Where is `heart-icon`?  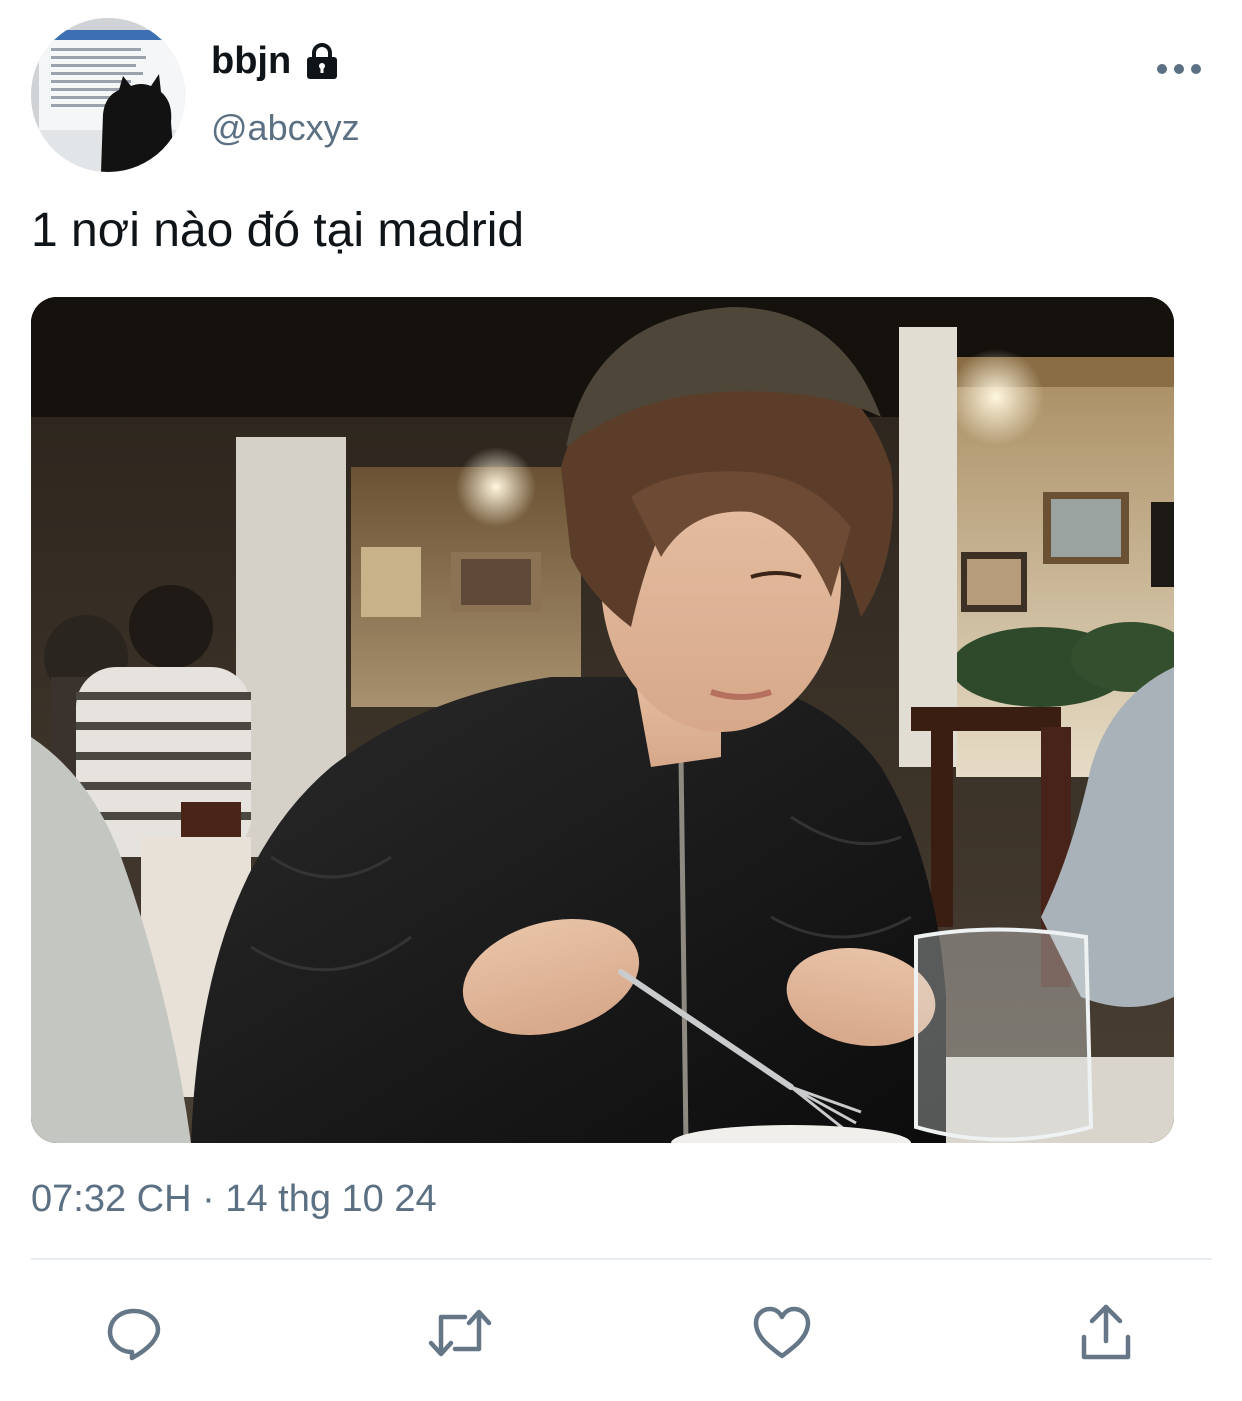
heart-icon is located at coordinates (782, 1332).